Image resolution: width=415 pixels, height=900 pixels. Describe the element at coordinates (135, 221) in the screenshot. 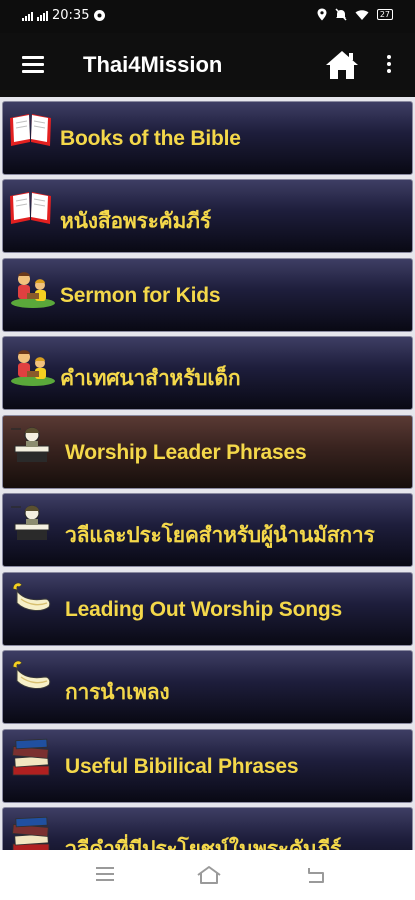

I see `list-item-label: หนังสือพระคัมภีร์` at that location.